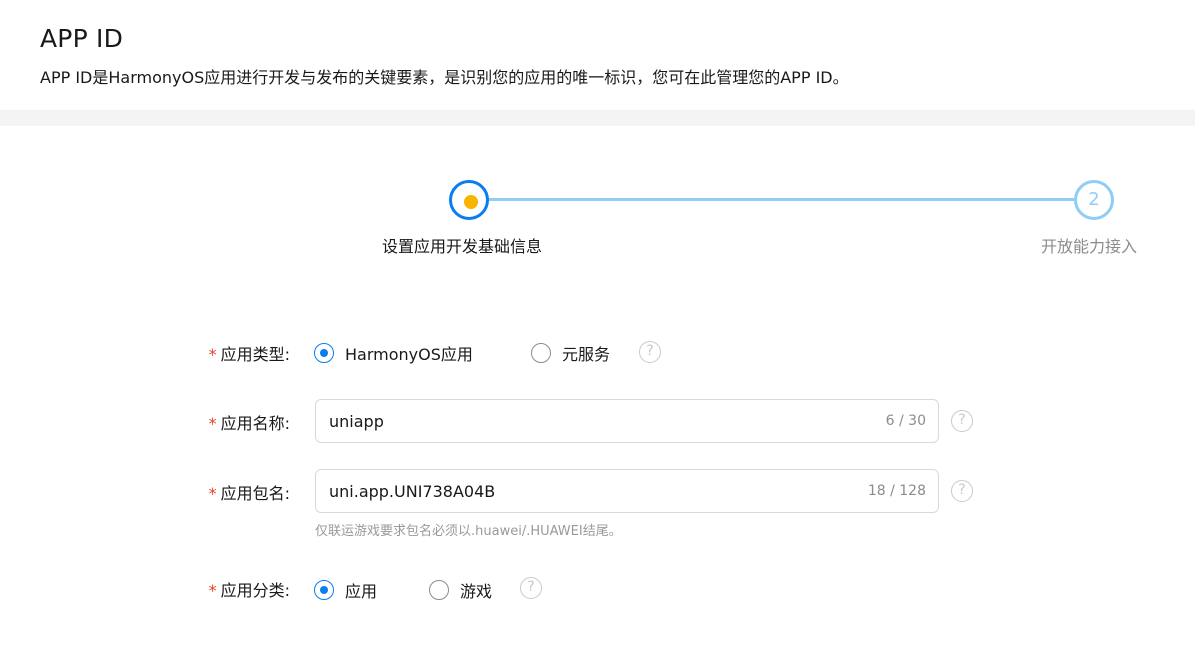 The height and width of the screenshot is (670, 1195). I want to click on package-name-hint: 仅联运游戏要求包名必须以.huawei/.HUAWEI结尾。, so click(468, 531).